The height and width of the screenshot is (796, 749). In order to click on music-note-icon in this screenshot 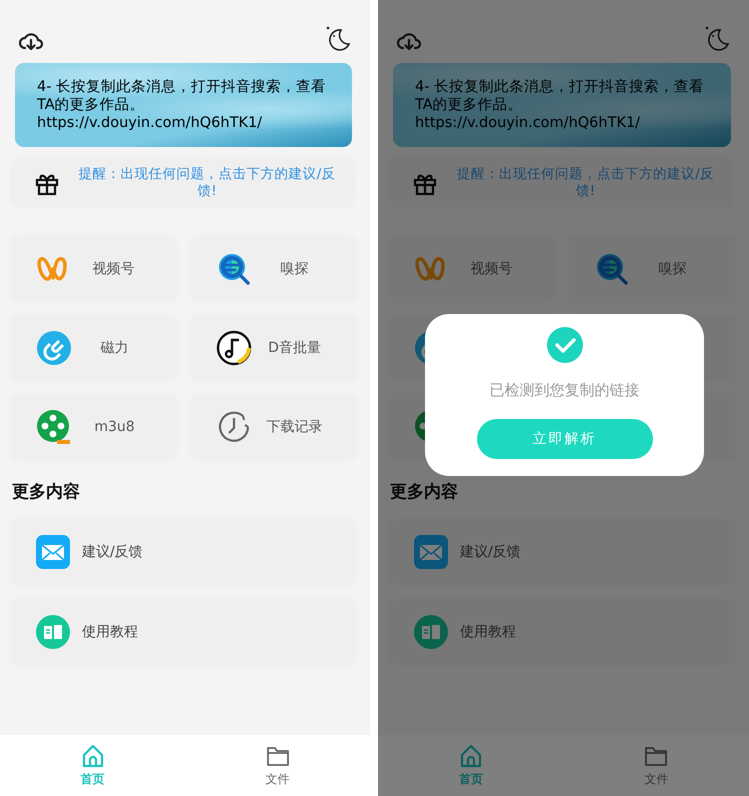, I will do `click(234, 348)`.